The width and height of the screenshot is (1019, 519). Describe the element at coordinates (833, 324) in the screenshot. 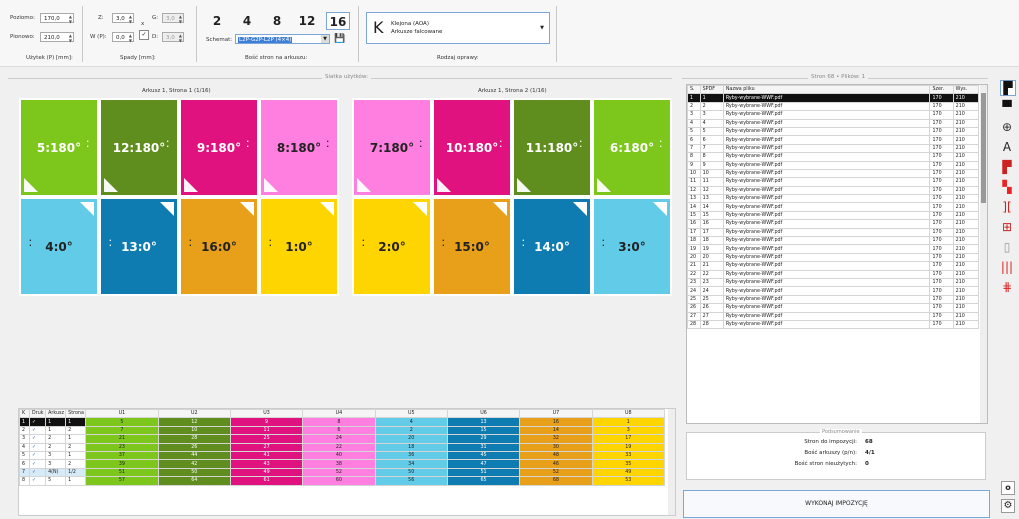

I see `file-row: 28 28 Ryby-wybrane-WWF.pdf 170 210` at that location.